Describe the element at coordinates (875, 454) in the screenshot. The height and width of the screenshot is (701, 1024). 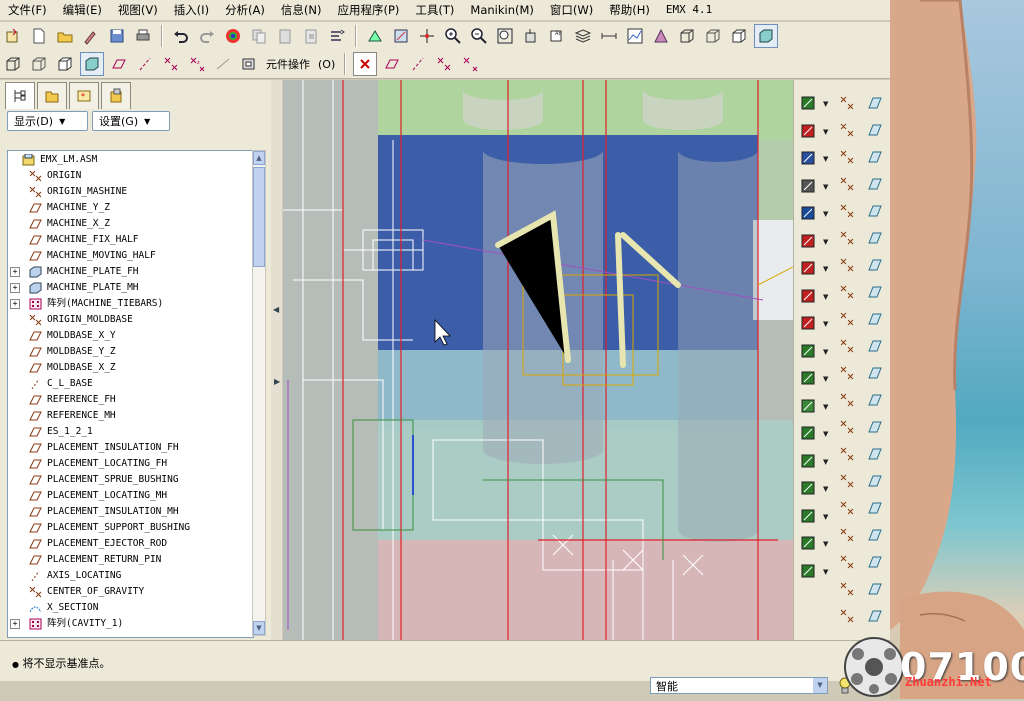
I see `spline-icon` at that location.